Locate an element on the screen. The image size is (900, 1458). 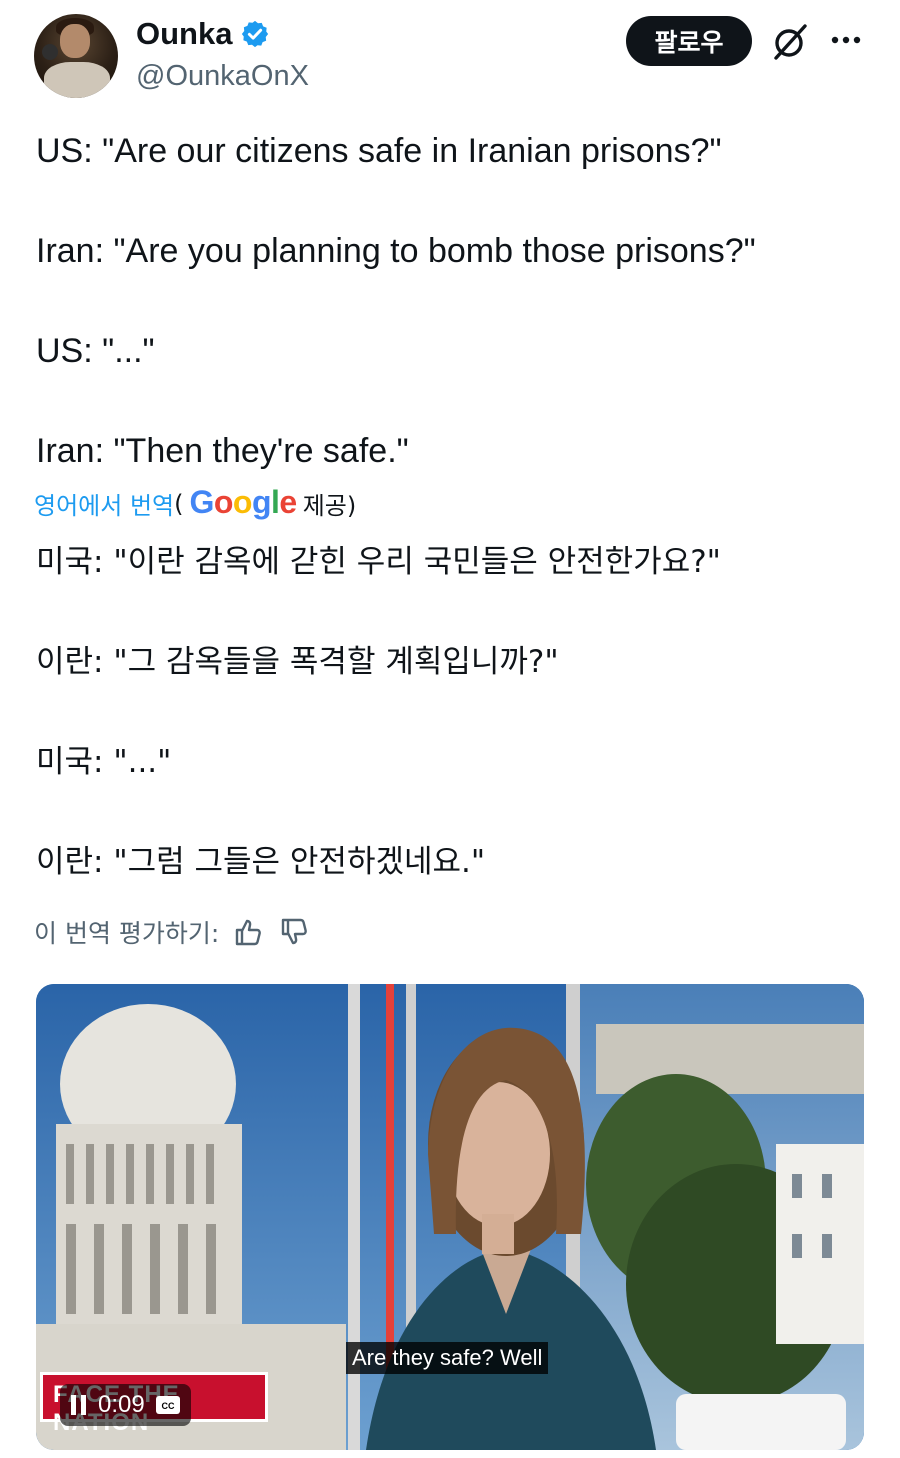
cc-label: CC is located at coordinates (167, 1406).